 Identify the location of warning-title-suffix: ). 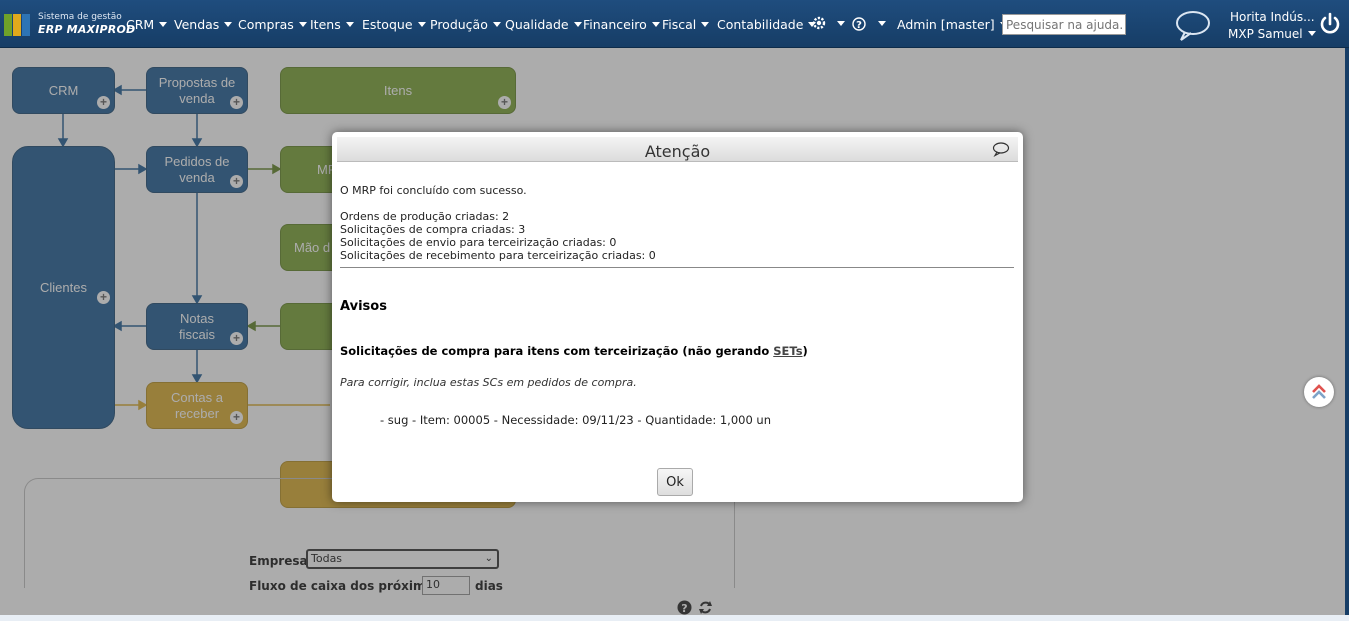
(805, 351).